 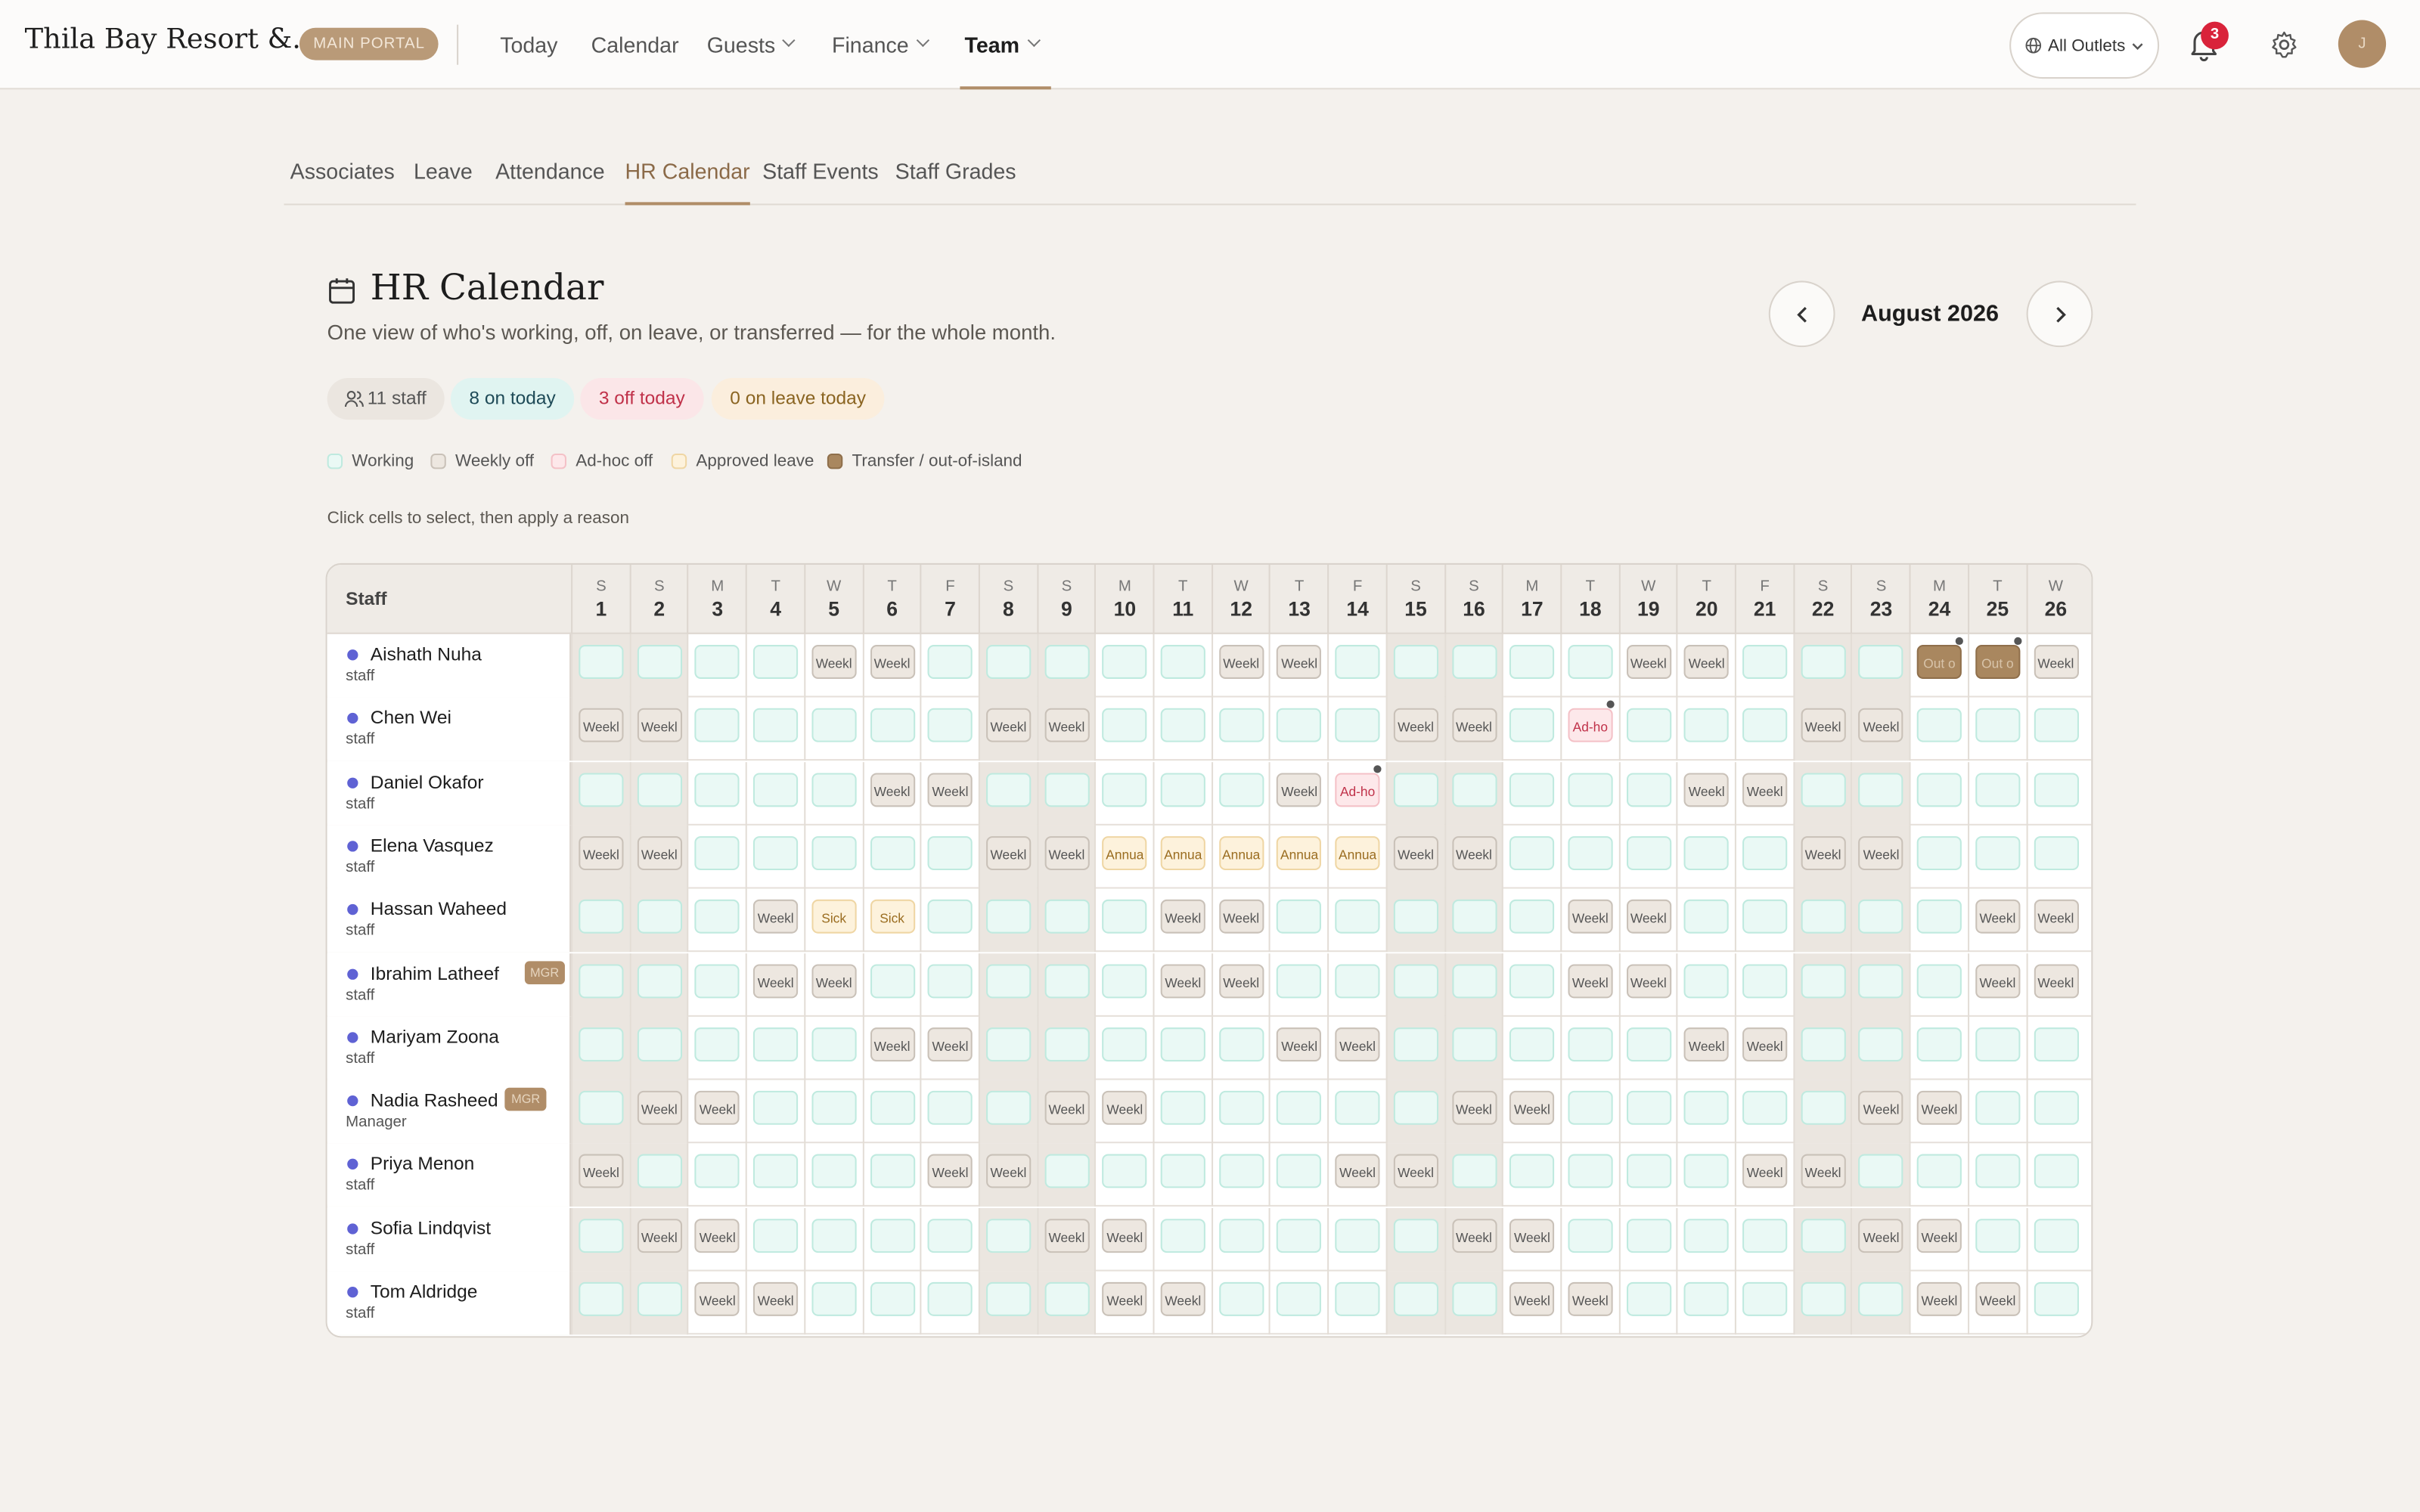 I want to click on staff-cell: Nadia Rasheed Manager MGR, so click(x=449, y=1112).